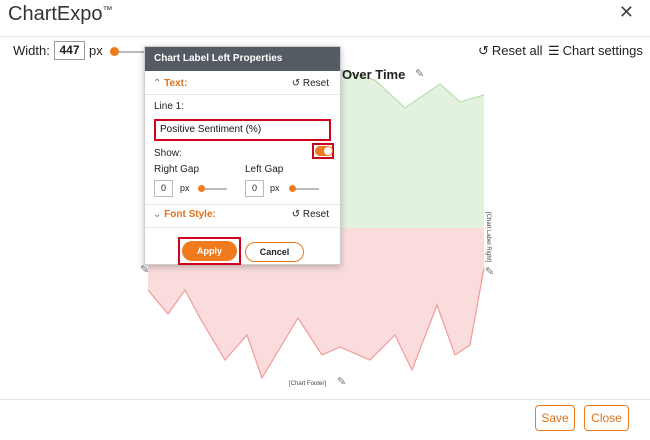 Image resolution: width=650 pixels, height=440 pixels. I want to click on text-section-toggle: ⌃ Text:, so click(170, 83).